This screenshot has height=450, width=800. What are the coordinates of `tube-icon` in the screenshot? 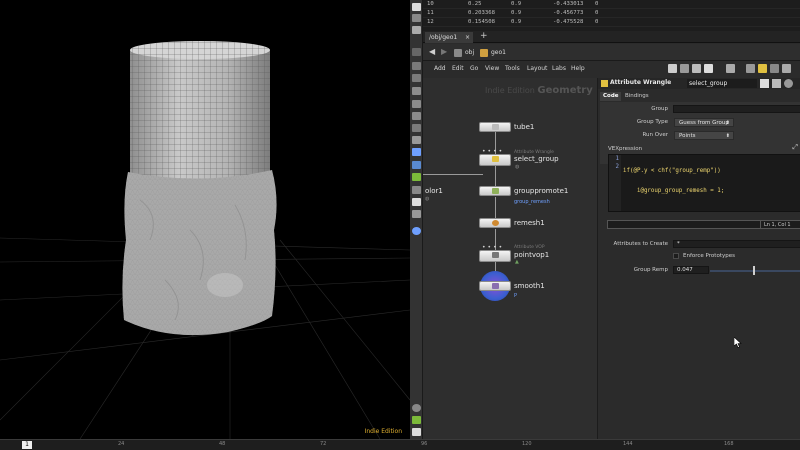 It's located at (495, 127).